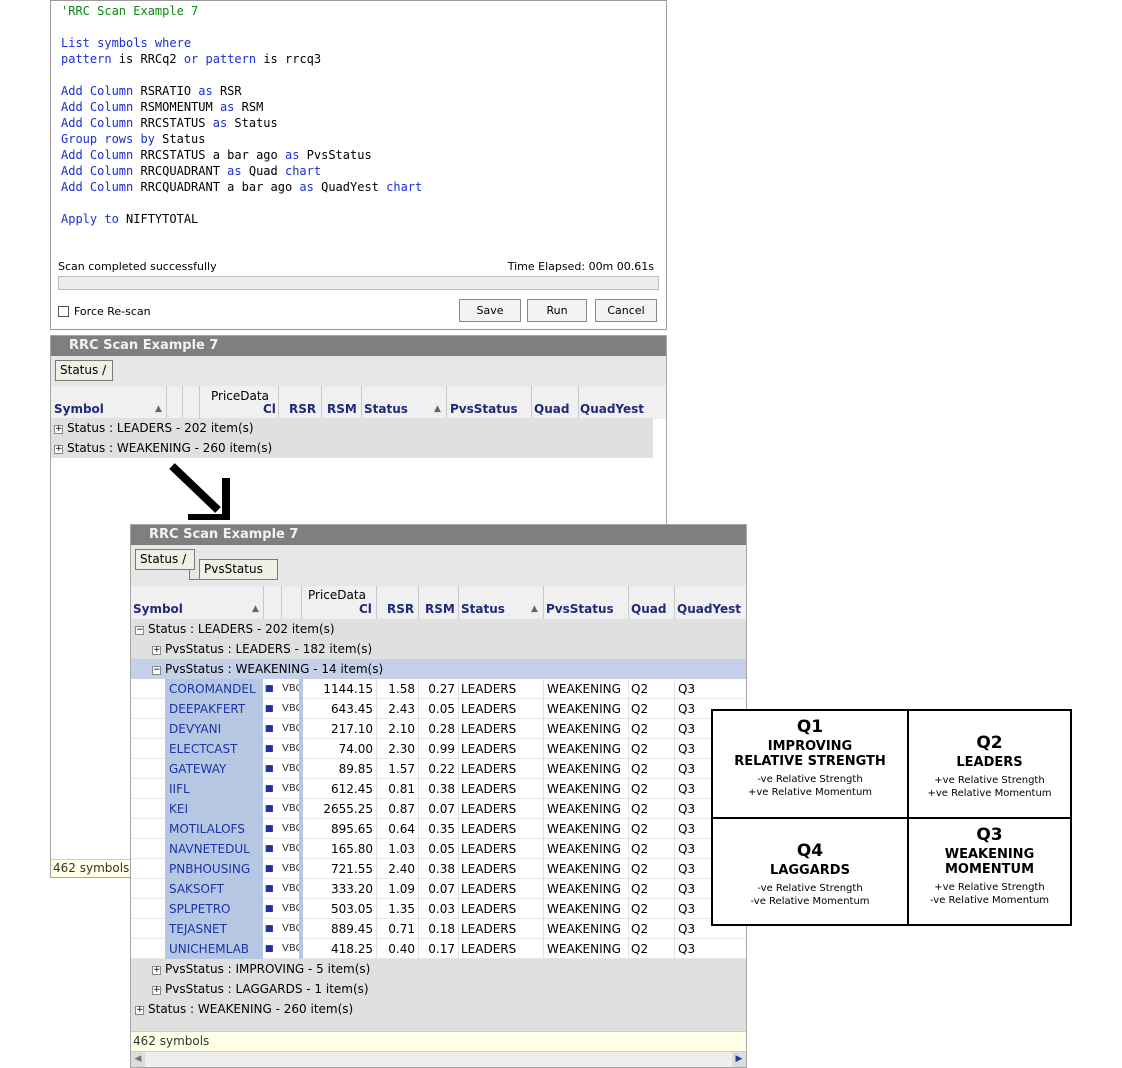 This screenshot has height=1068, width=1122. Describe the element at coordinates (214, 729) in the screenshot. I see `symbol-cell: DEVYANI` at that location.